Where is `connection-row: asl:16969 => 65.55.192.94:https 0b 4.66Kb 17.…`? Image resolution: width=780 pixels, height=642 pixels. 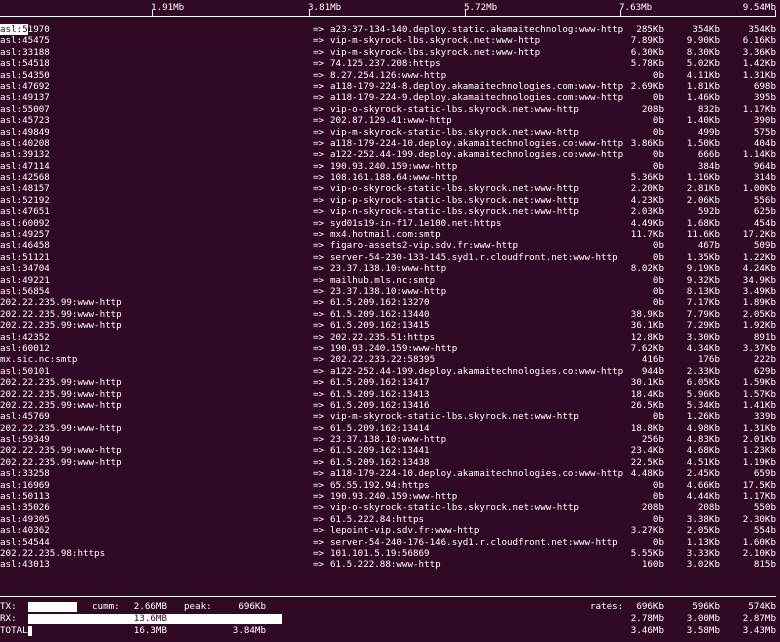
connection-row: asl:16969 => 65.55.192.94:https 0b 4.66Kb 17.… is located at coordinates (390, 485).